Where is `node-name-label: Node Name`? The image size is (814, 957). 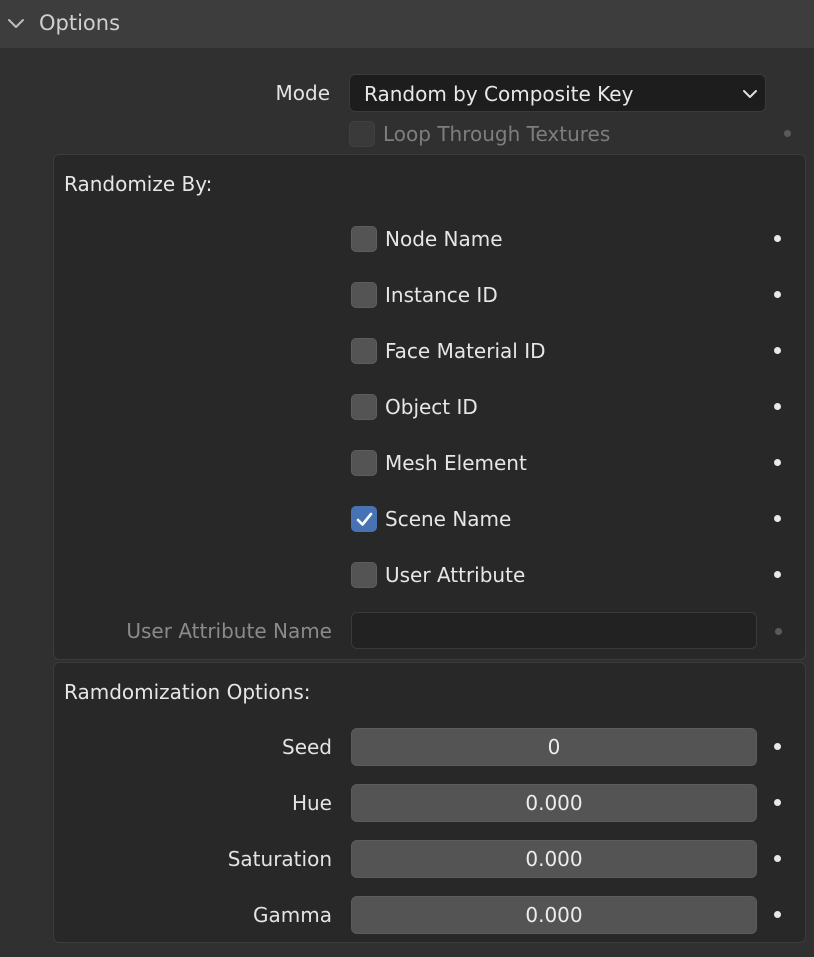
node-name-label: Node Name is located at coordinates (444, 239).